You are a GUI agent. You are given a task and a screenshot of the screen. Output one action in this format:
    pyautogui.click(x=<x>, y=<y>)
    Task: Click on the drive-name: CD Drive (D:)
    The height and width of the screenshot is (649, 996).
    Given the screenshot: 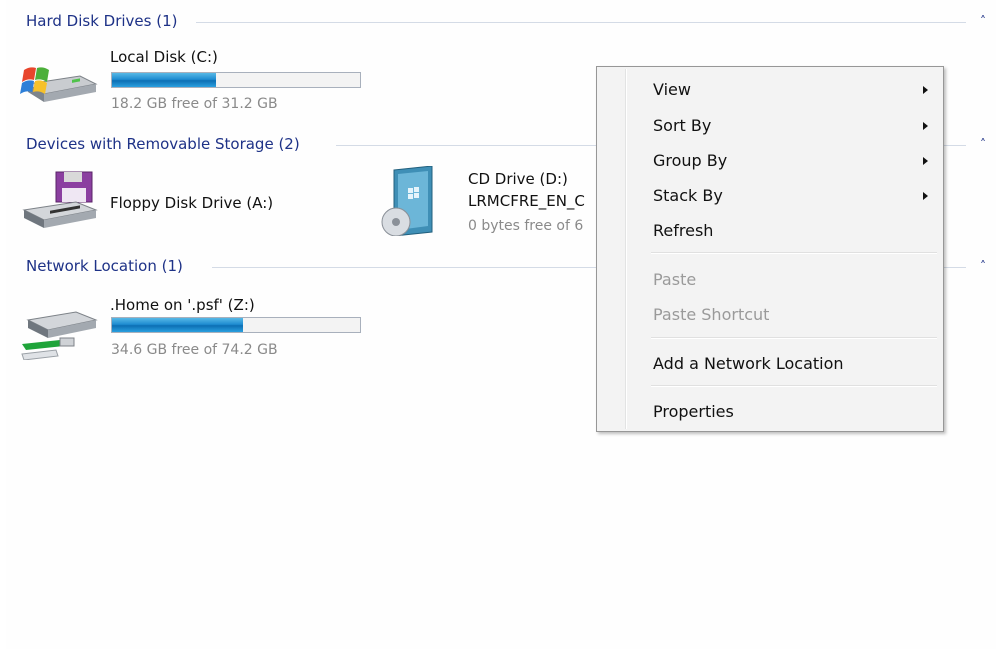 What is the action you would take?
    pyautogui.click(x=518, y=179)
    